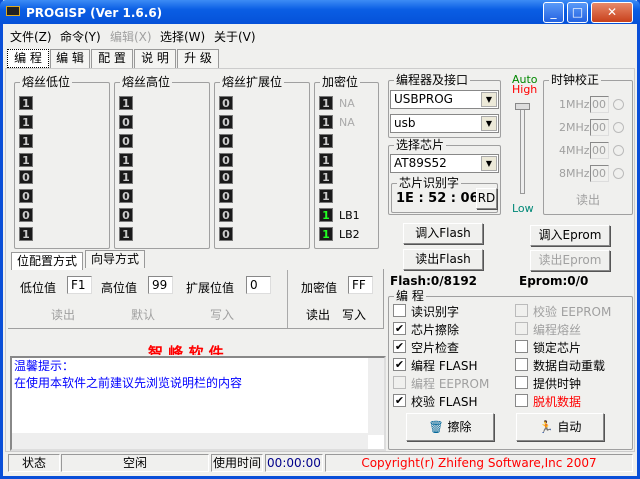 The width and height of the screenshot is (640, 479). Describe the element at coordinates (354, 314) in the screenshot. I see `lock-write-button: 写入` at that location.